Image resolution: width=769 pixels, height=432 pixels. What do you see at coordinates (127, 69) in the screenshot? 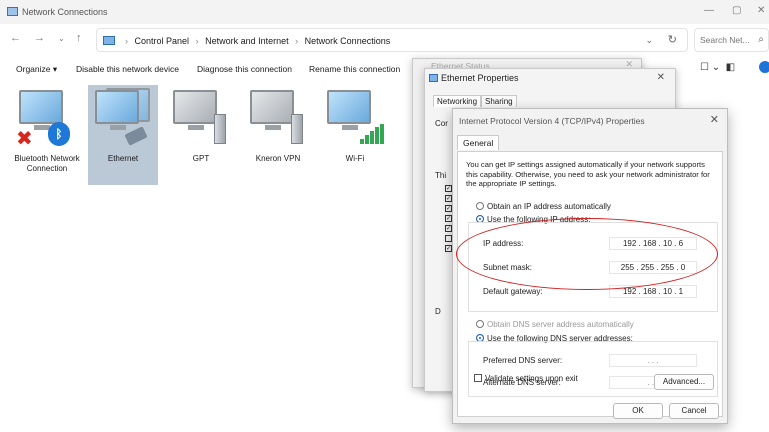
I see `disable-device-button: Disable this network device` at bounding box center [127, 69].